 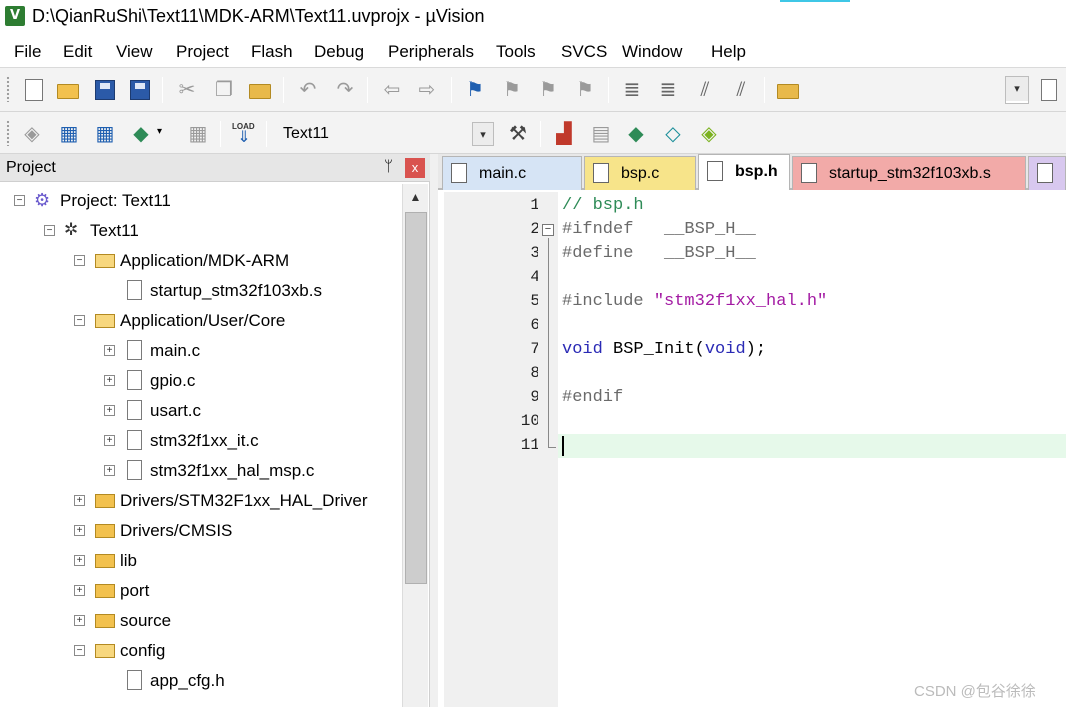 I want to click on menu-view: View, so click(x=134, y=52).